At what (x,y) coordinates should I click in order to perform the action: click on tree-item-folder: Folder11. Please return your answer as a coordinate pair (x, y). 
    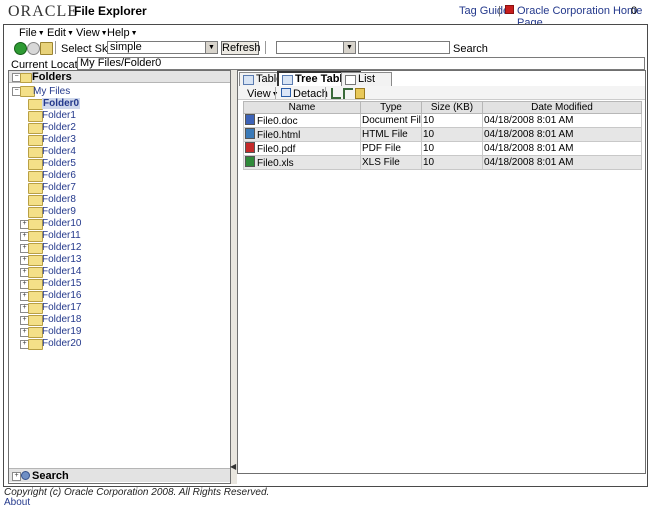
    Looking at the image, I should click on (61, 235).